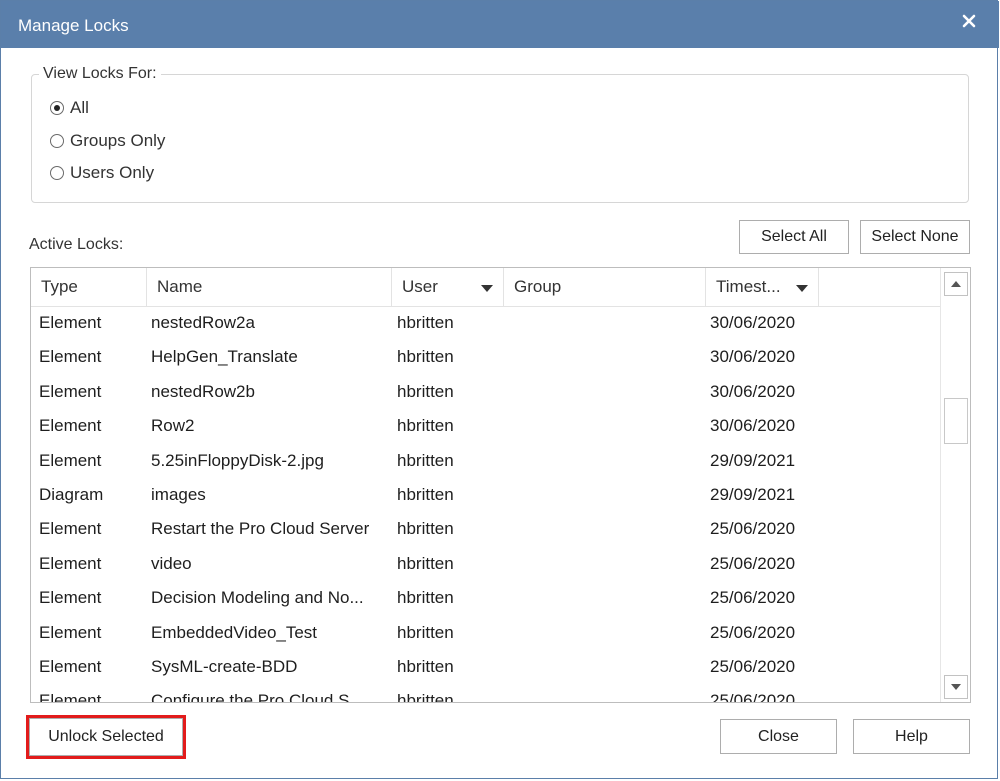 This screenshot has height=781, width=1000. What do you see at coordinates (420, 286) in the screenshot?
I see `column-header-user-label: User` at bounding box center [420, 286].